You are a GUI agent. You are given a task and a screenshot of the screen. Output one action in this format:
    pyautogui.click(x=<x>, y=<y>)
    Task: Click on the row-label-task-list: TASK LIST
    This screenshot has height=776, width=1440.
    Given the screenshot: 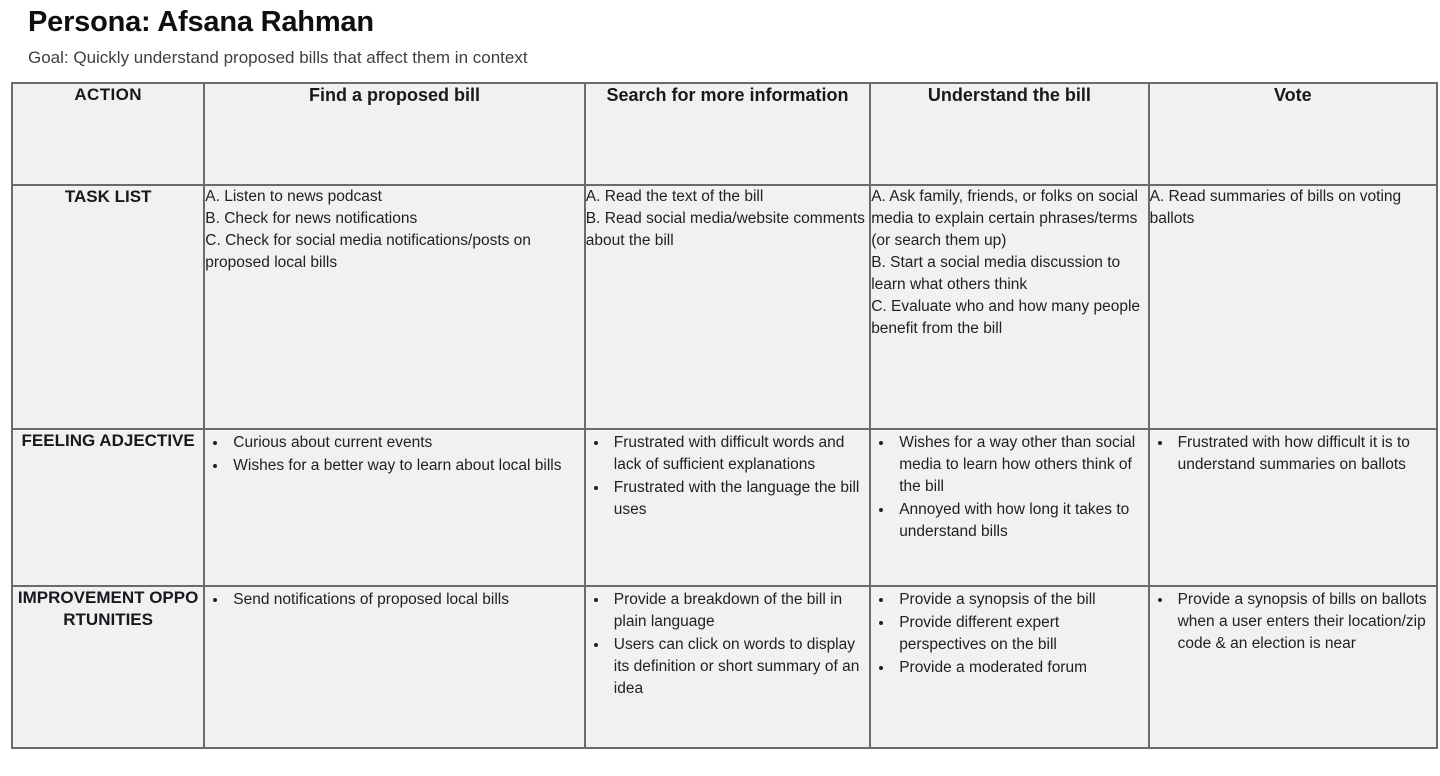 What is the action you would take?
    pyautogui.click(x=108, y=306)
    